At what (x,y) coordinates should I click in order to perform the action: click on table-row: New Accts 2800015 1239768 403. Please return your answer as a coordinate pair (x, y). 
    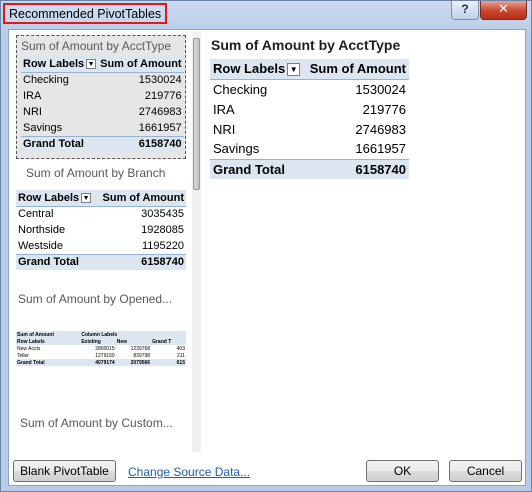
    Looking at the image, I should click on (101, 348).